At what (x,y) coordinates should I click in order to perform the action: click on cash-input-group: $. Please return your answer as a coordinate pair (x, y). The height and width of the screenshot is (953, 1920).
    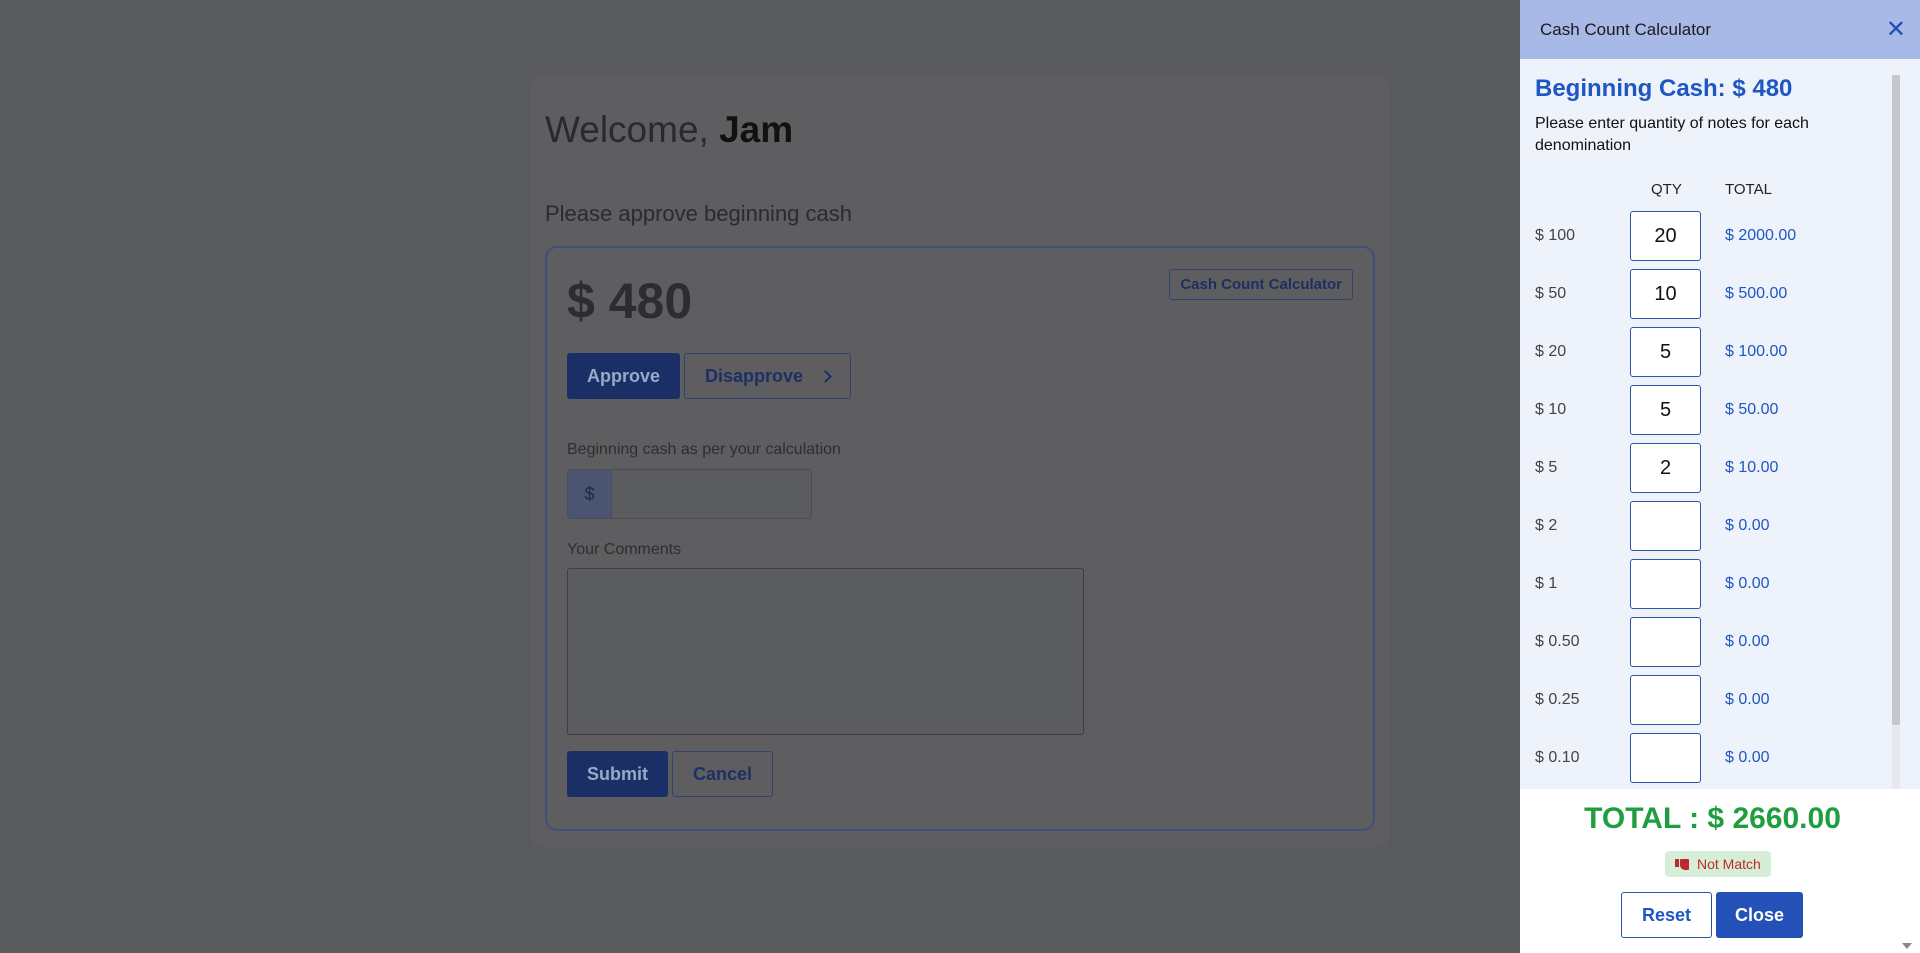
    Looking at the image, I should click on (689, 494).